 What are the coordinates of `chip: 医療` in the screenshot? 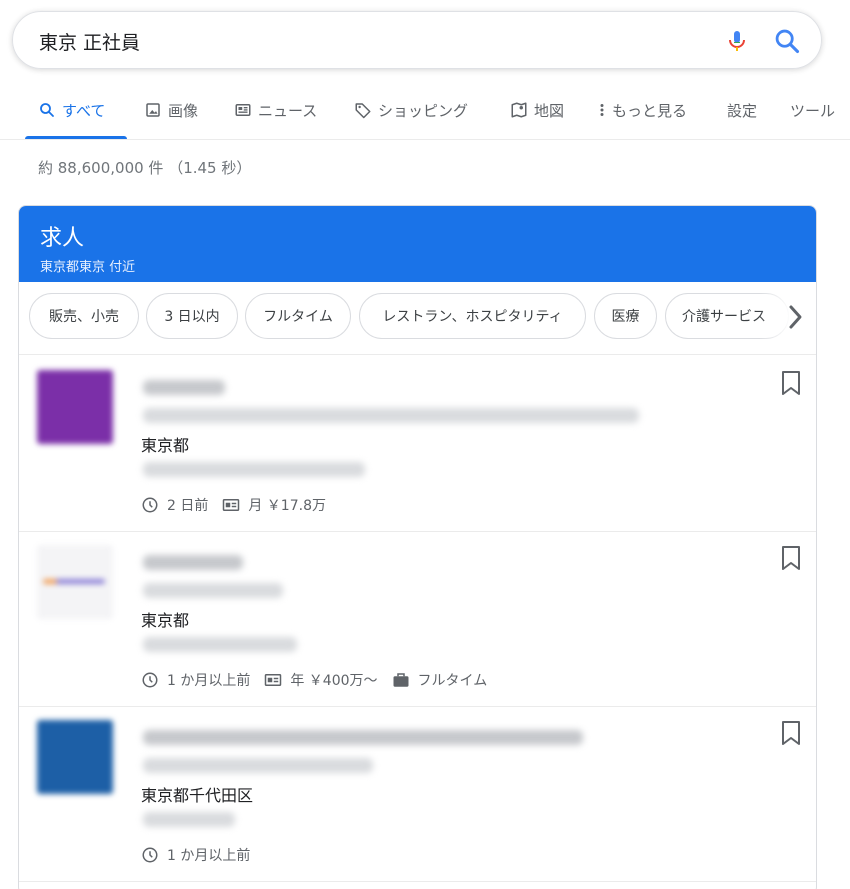 It's located at (625, 316).